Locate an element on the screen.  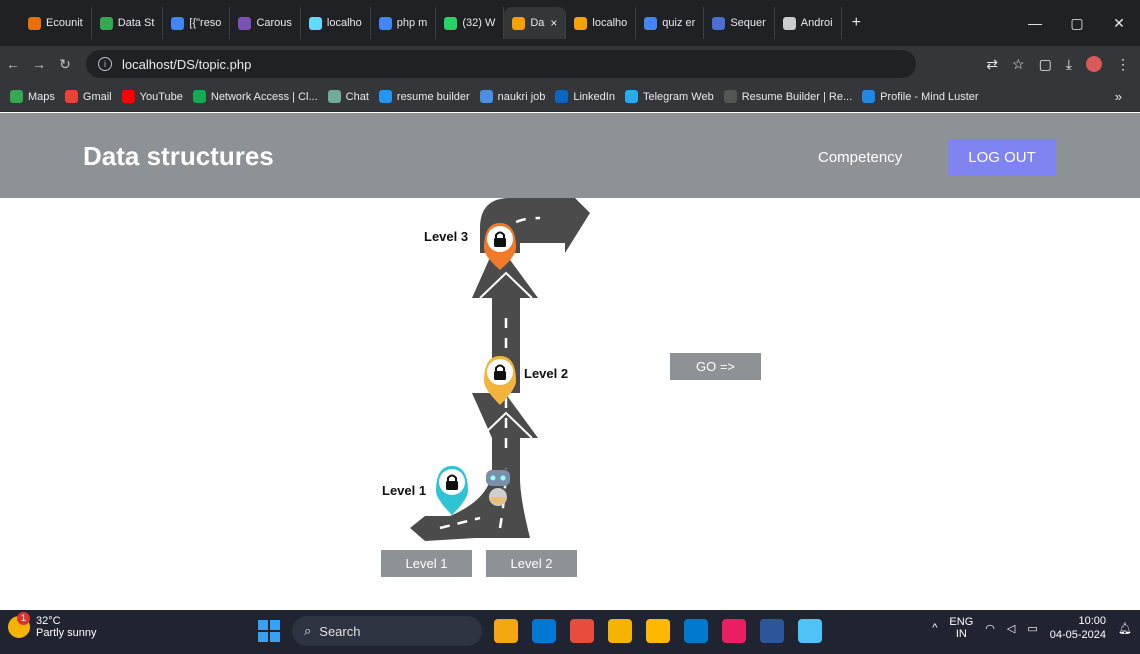
forward-icon: → is located at coordinates (39, 64).